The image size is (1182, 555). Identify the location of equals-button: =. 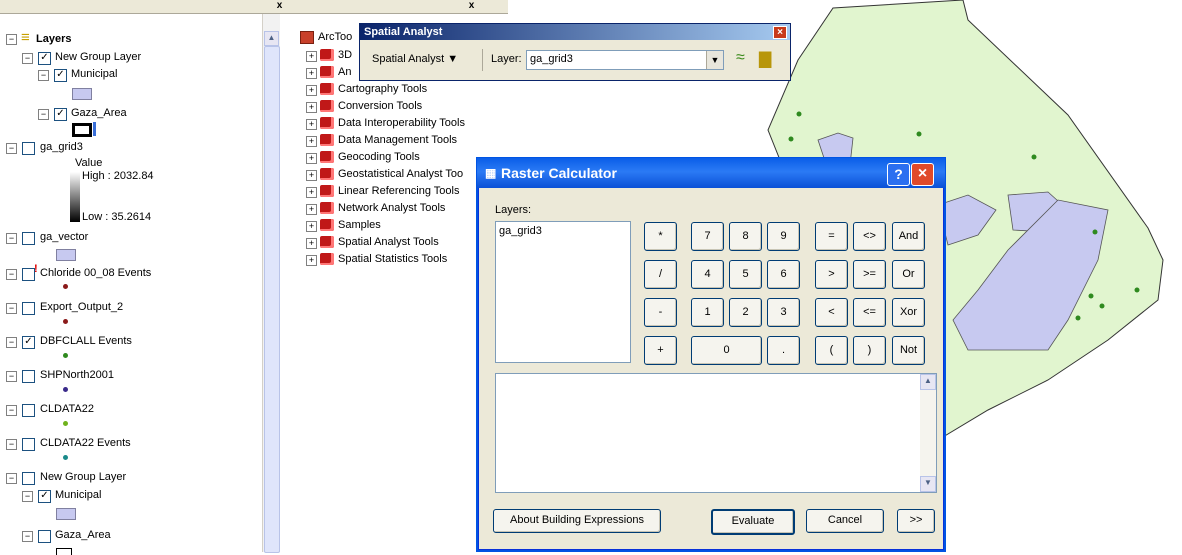
(831, 236).